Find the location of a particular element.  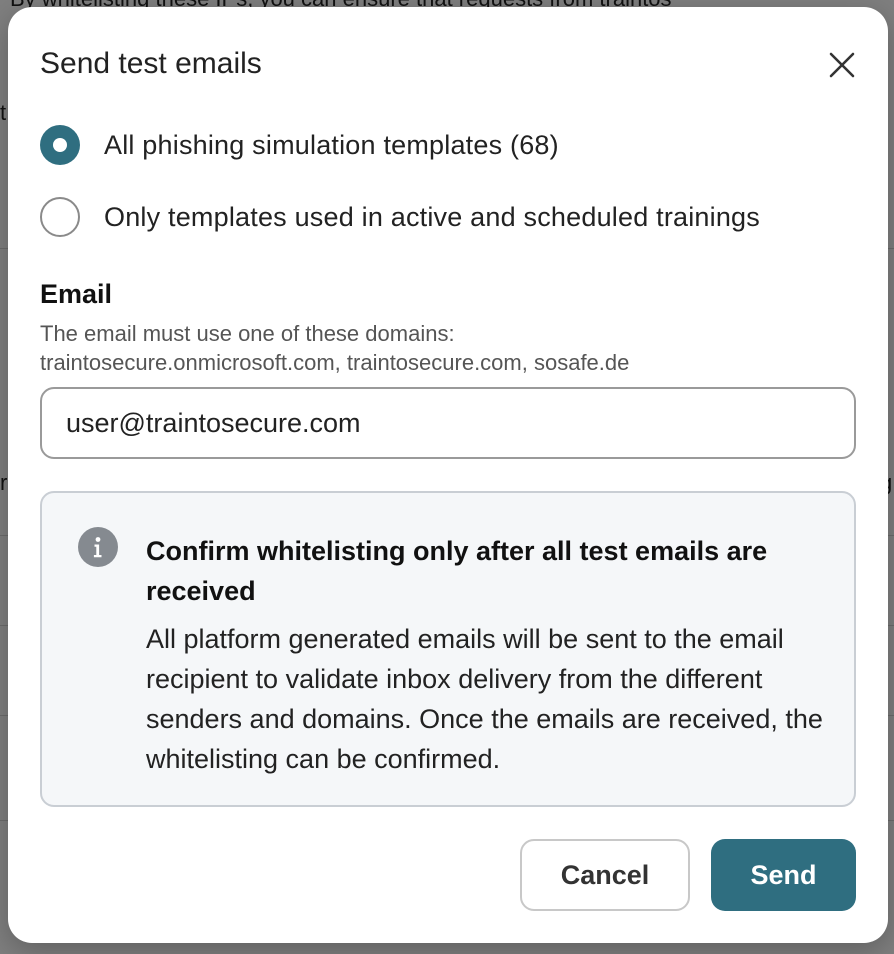

radio-option-all-templates: All phishing simulation templates (68) is located at coordinates (299, 145).